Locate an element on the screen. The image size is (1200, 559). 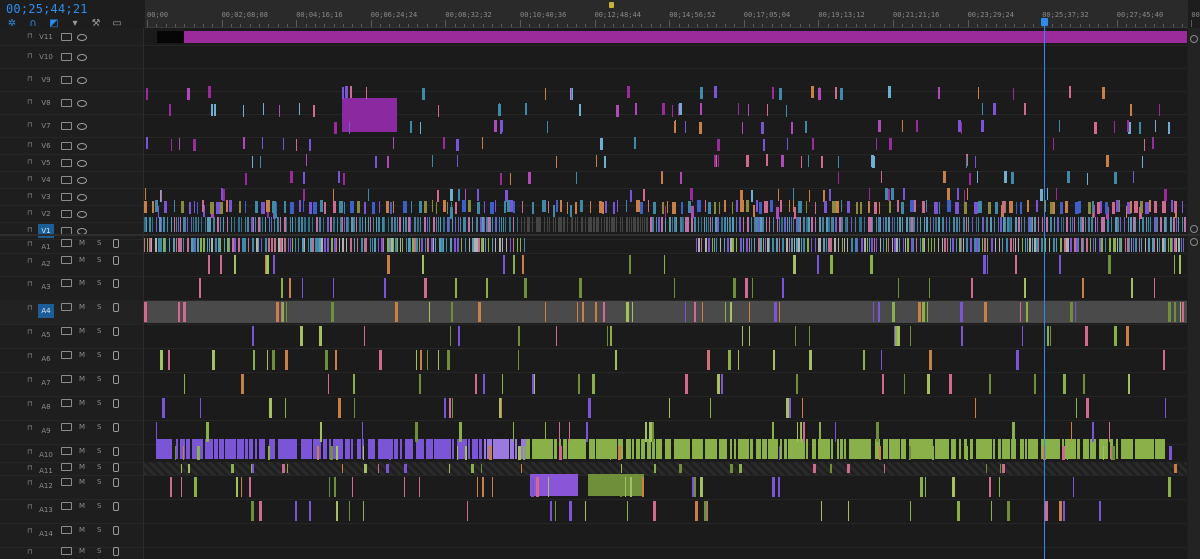
audio-track-lane is located at coordinates (665, 553).